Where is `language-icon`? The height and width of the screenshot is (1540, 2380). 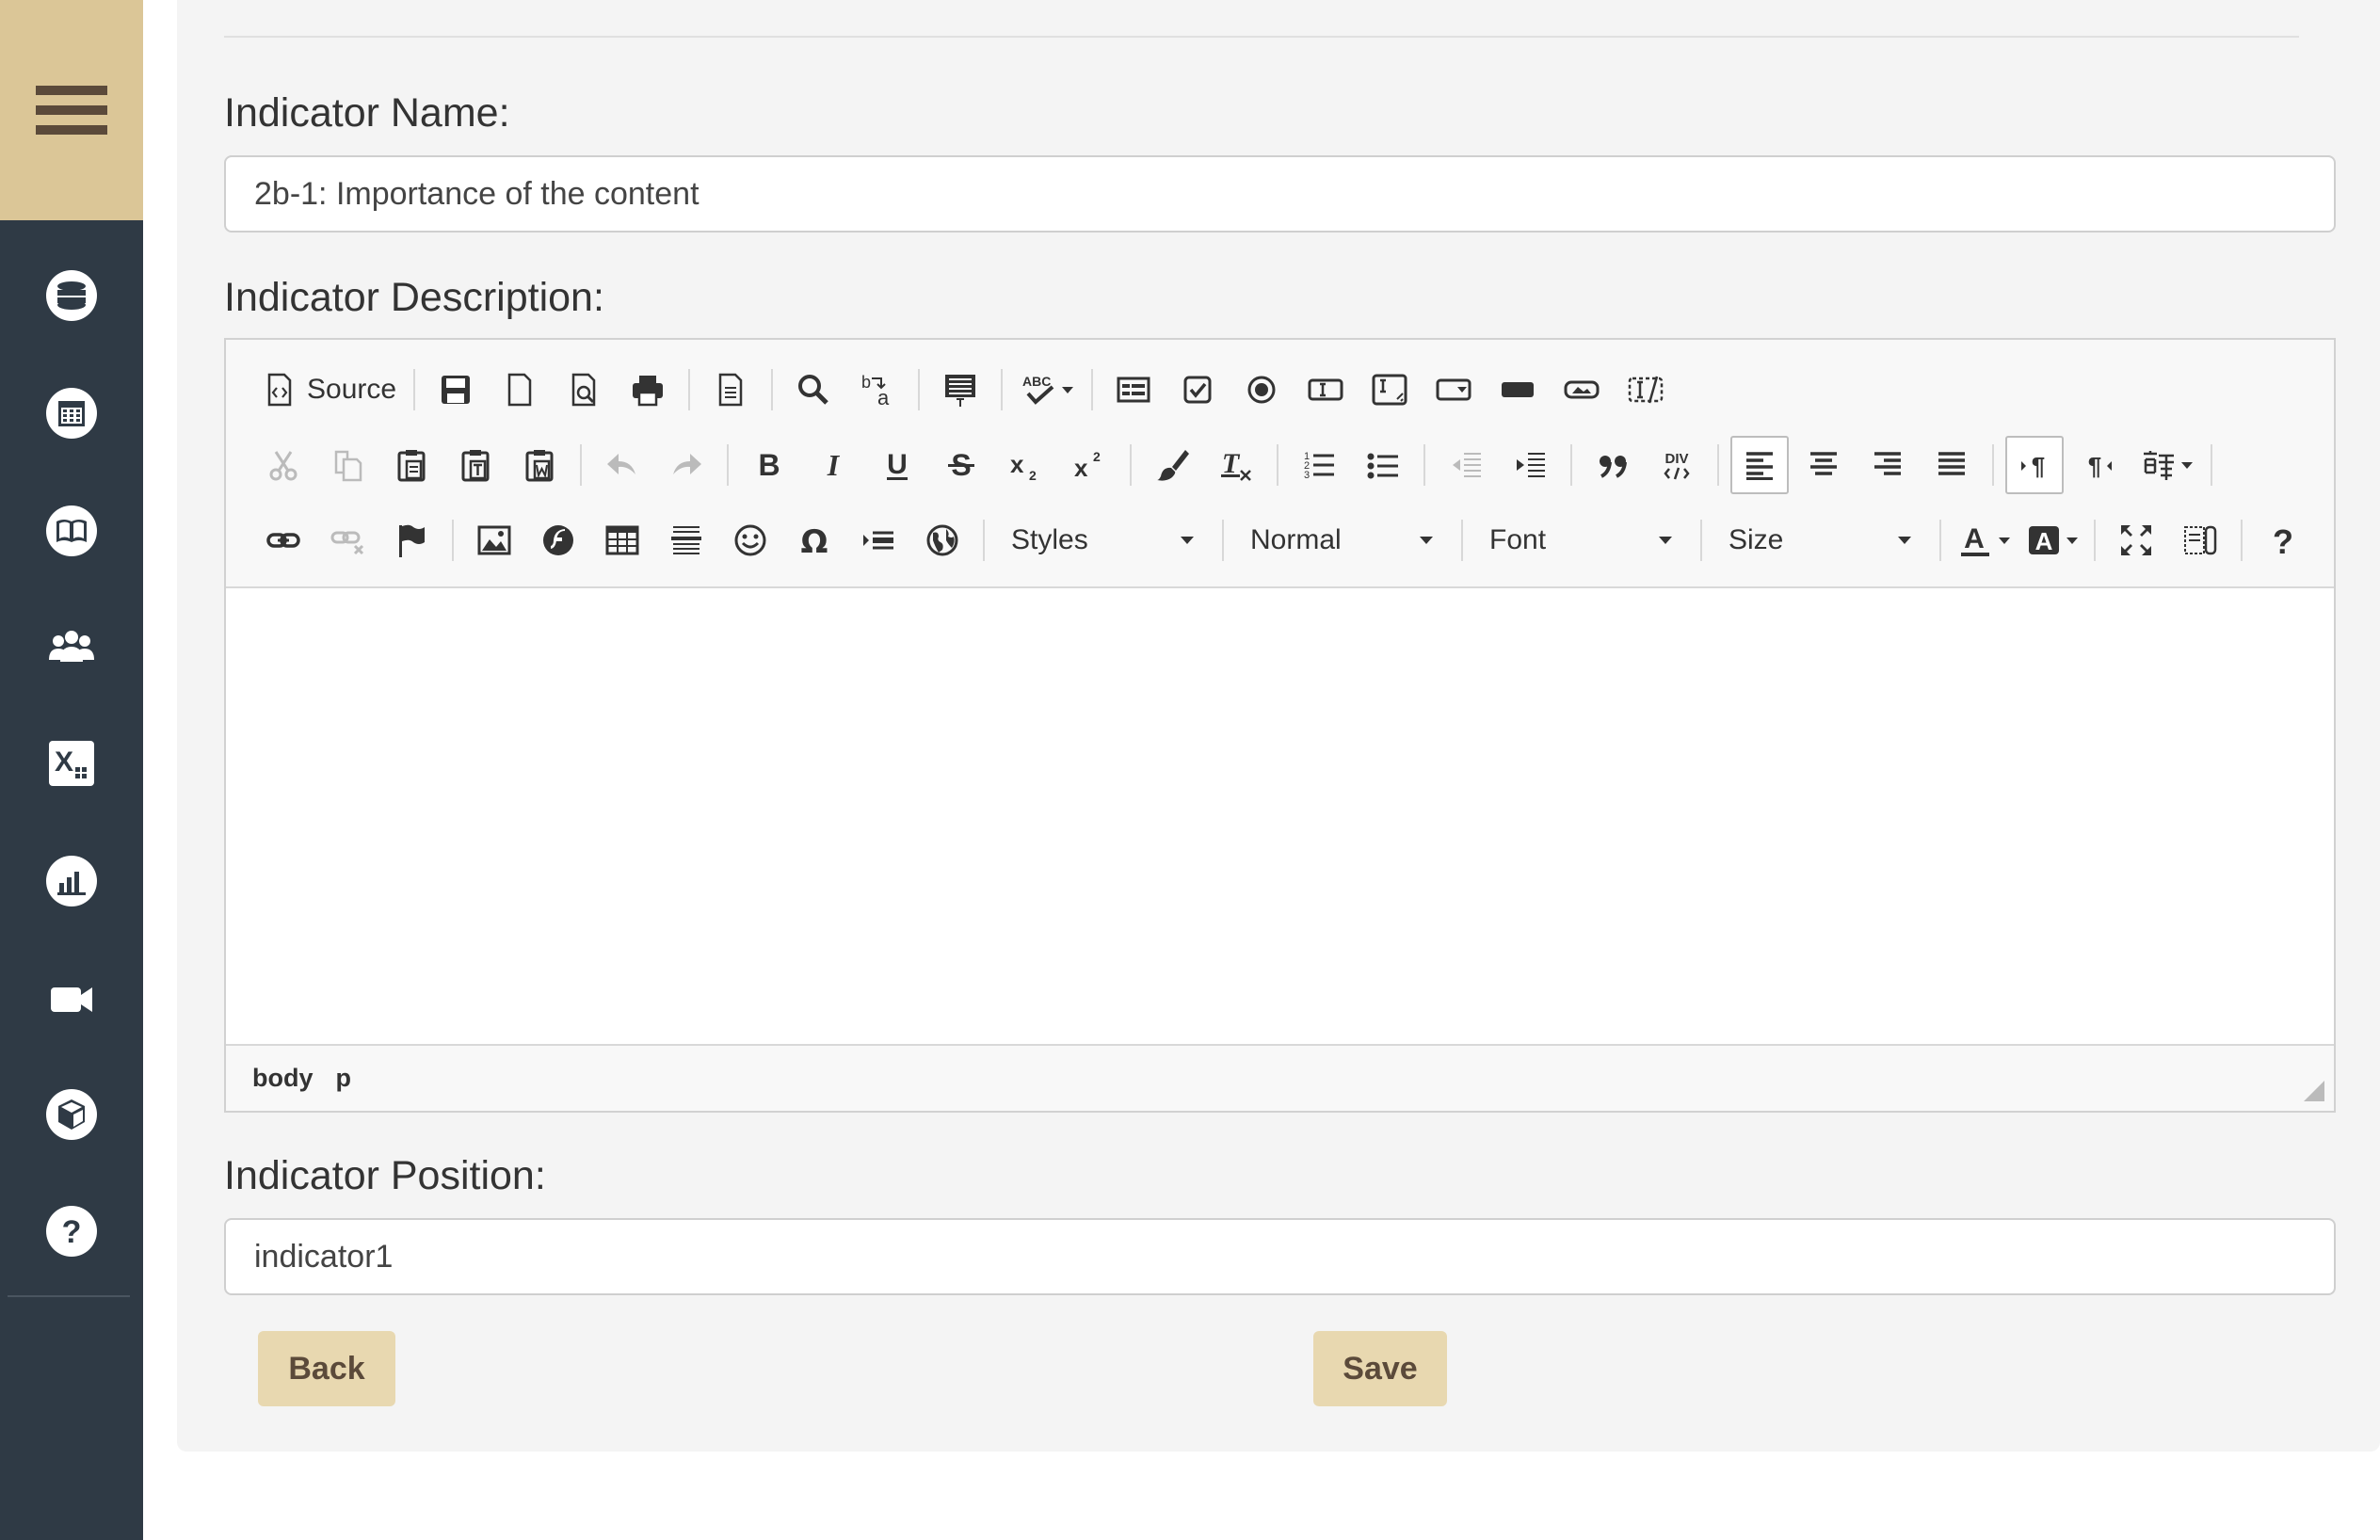
language-icon is located at coordinates (2159, 465).